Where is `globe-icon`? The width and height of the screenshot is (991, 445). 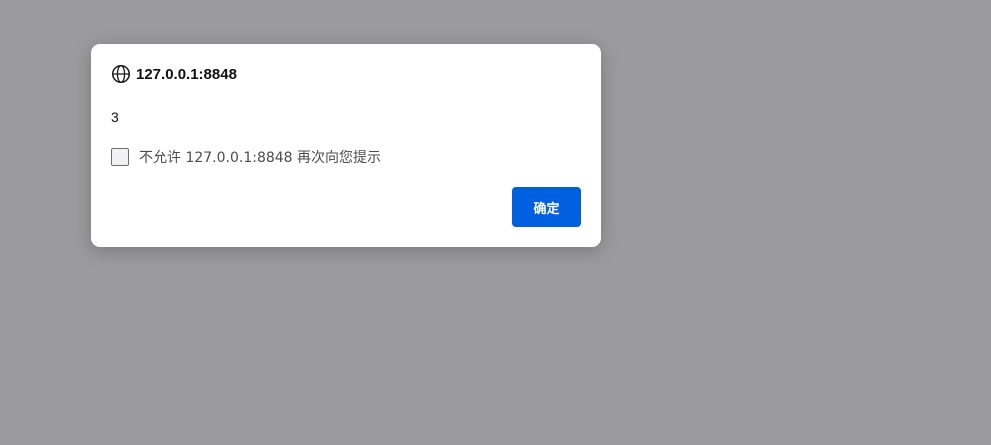
globe-icon is located at coordinates (121, 74).